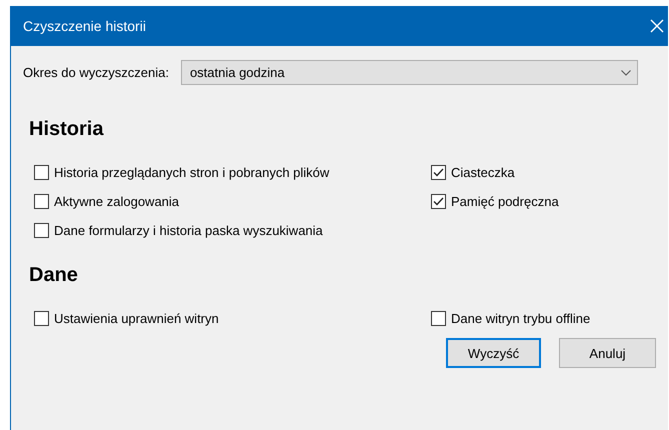  I want to click on checkbox-item: Ciasteczka, so click(549, 172).